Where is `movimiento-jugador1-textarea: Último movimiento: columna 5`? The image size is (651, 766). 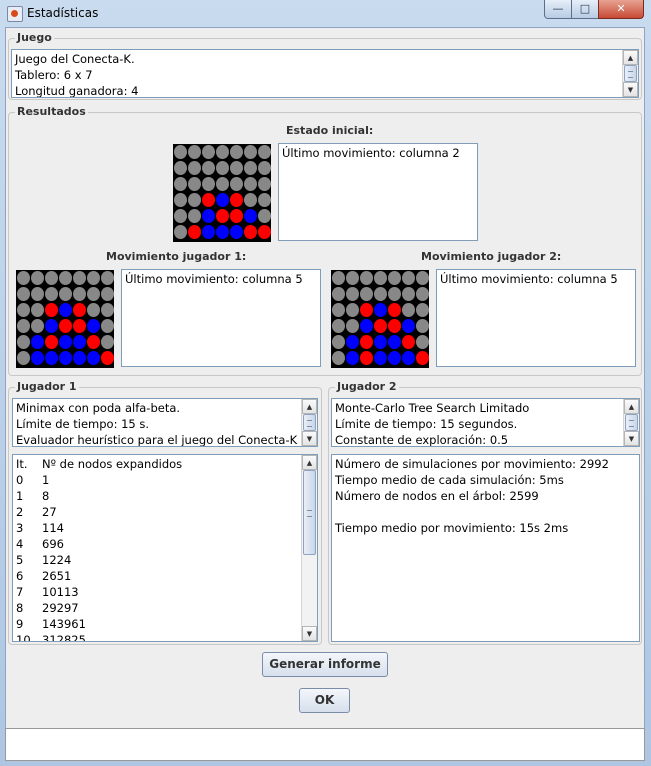
movimiento-jugador1-textarea: Último movimiento: columna 5 is located at coordinates (221, 318).